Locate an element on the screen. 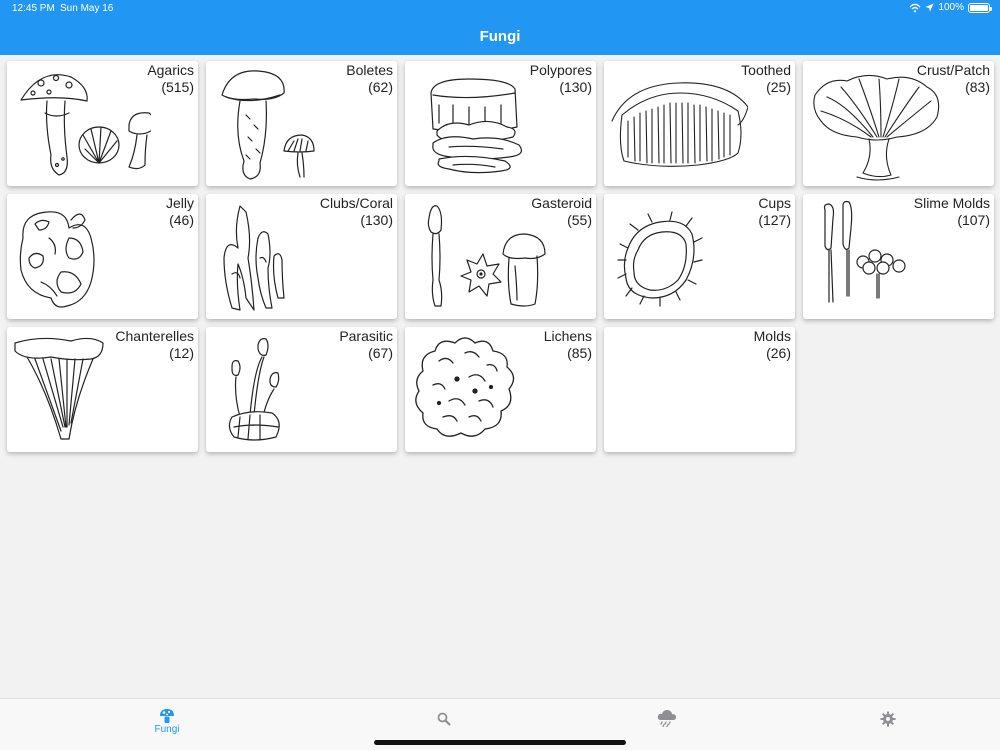 Image resolution: width=1000 pixels, height=750 pixels. category-name: Gasteroid is located at coordinates (561, 203).